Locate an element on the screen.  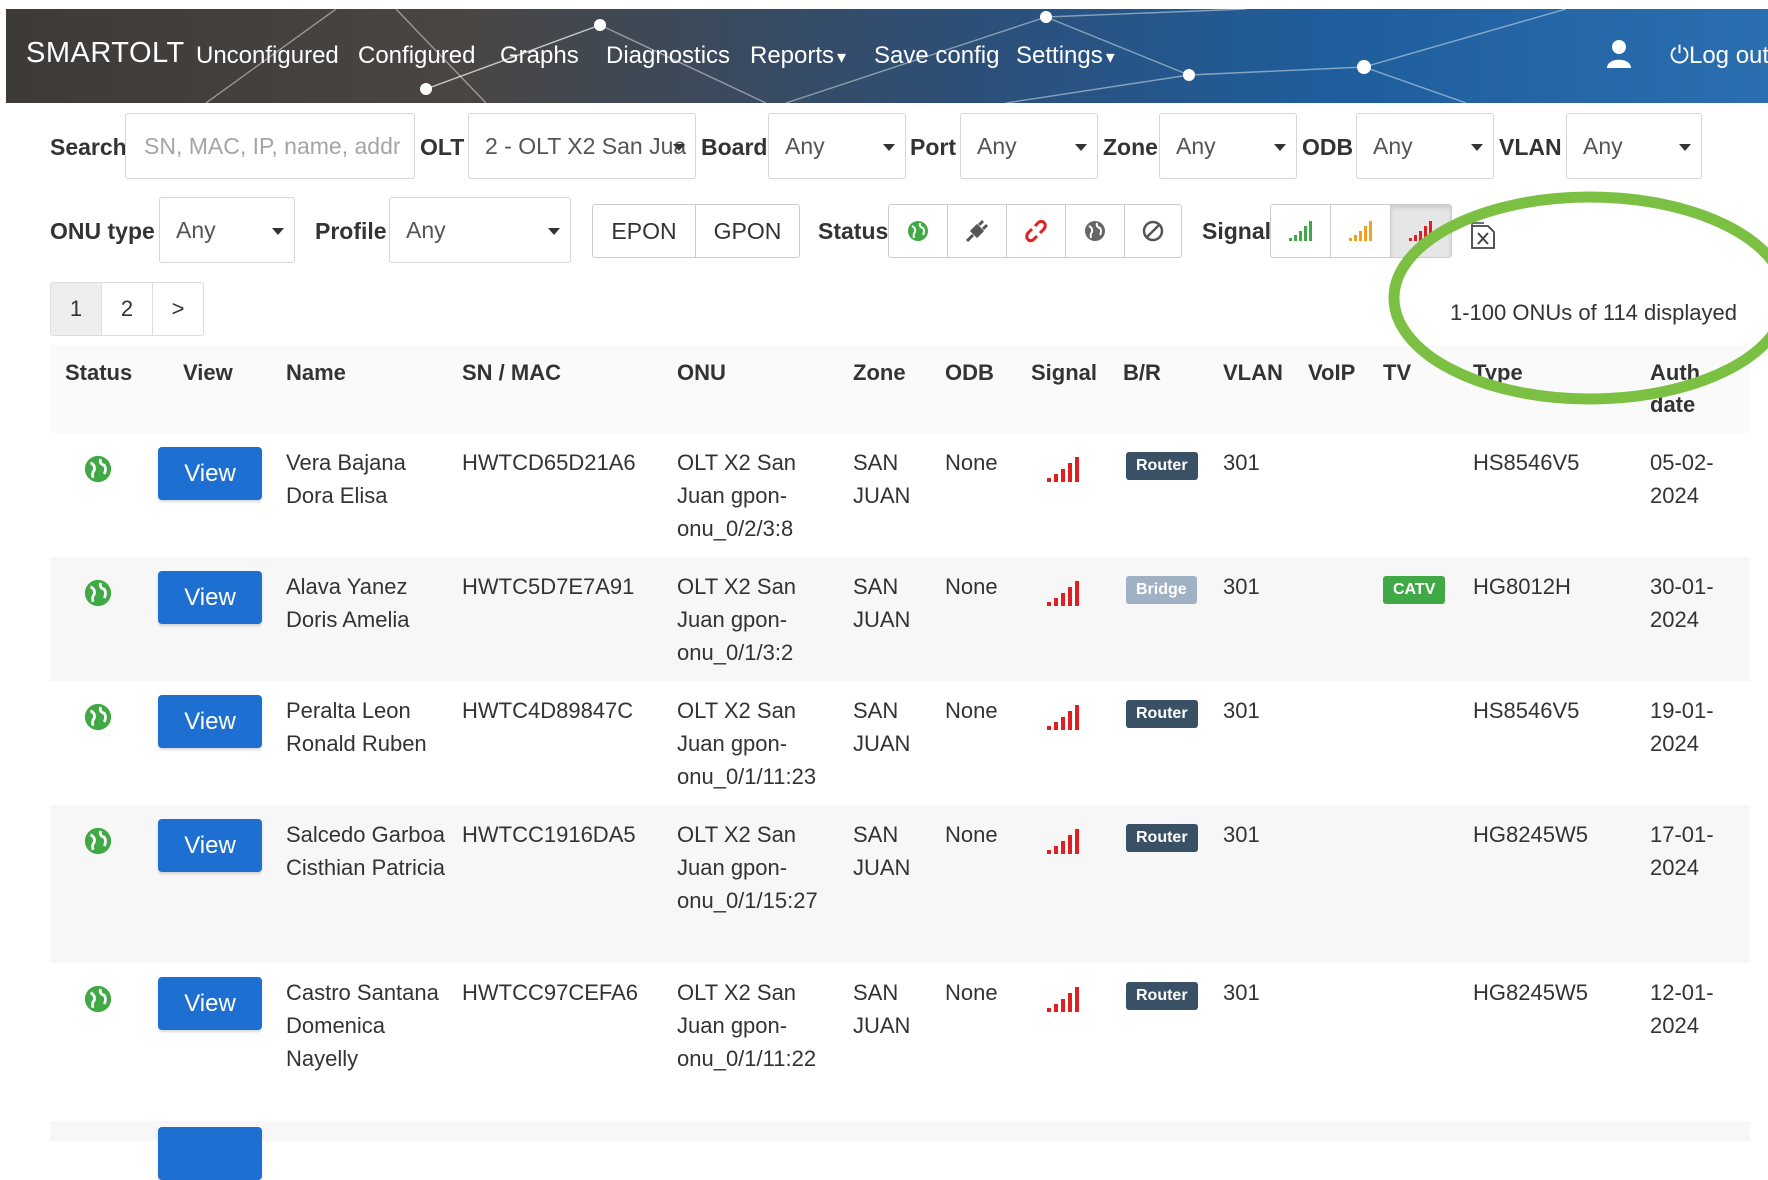
search-label: Search is located at coordinates (88, 147).